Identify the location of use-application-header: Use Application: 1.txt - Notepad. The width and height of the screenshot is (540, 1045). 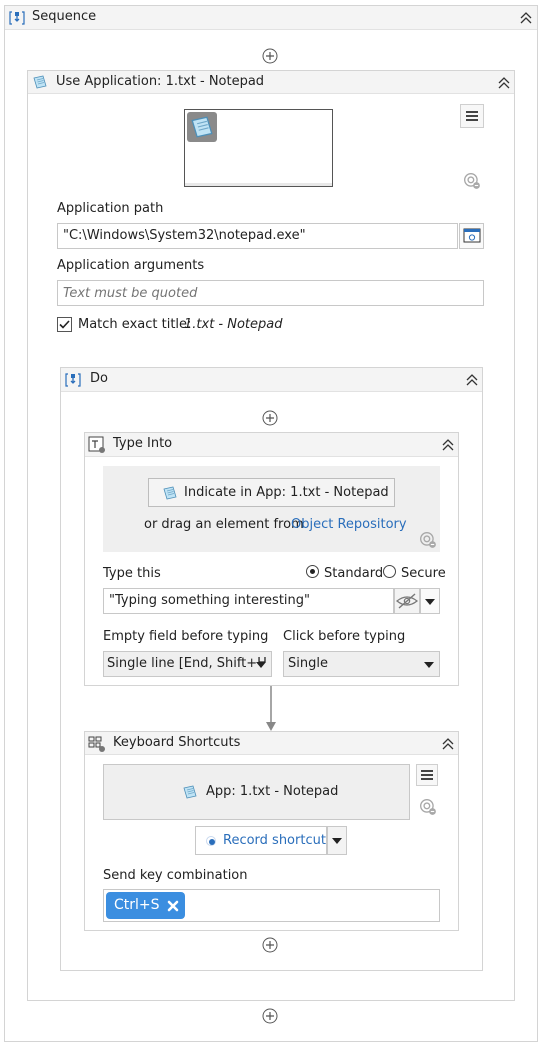
(271, 82).